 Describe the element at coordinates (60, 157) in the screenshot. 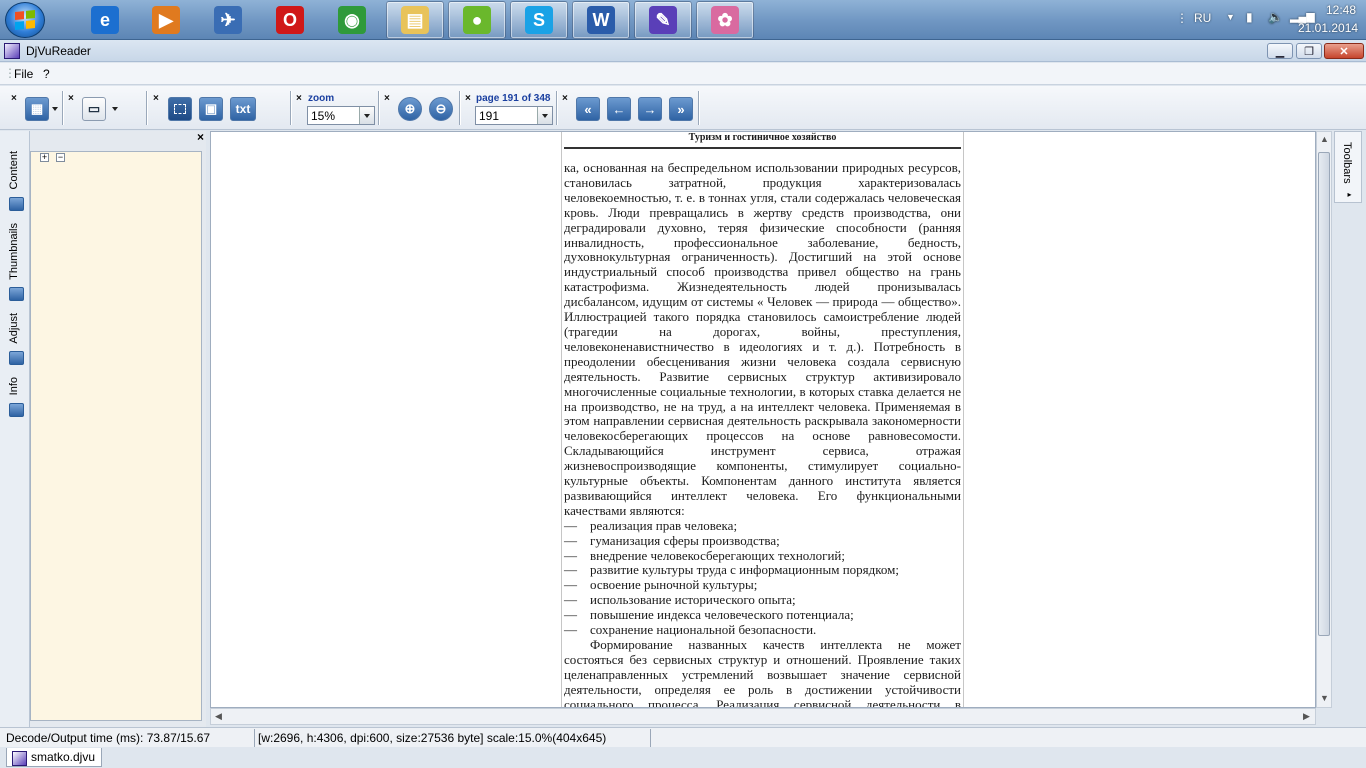

I see `collapse-all-icon: −` at that location.